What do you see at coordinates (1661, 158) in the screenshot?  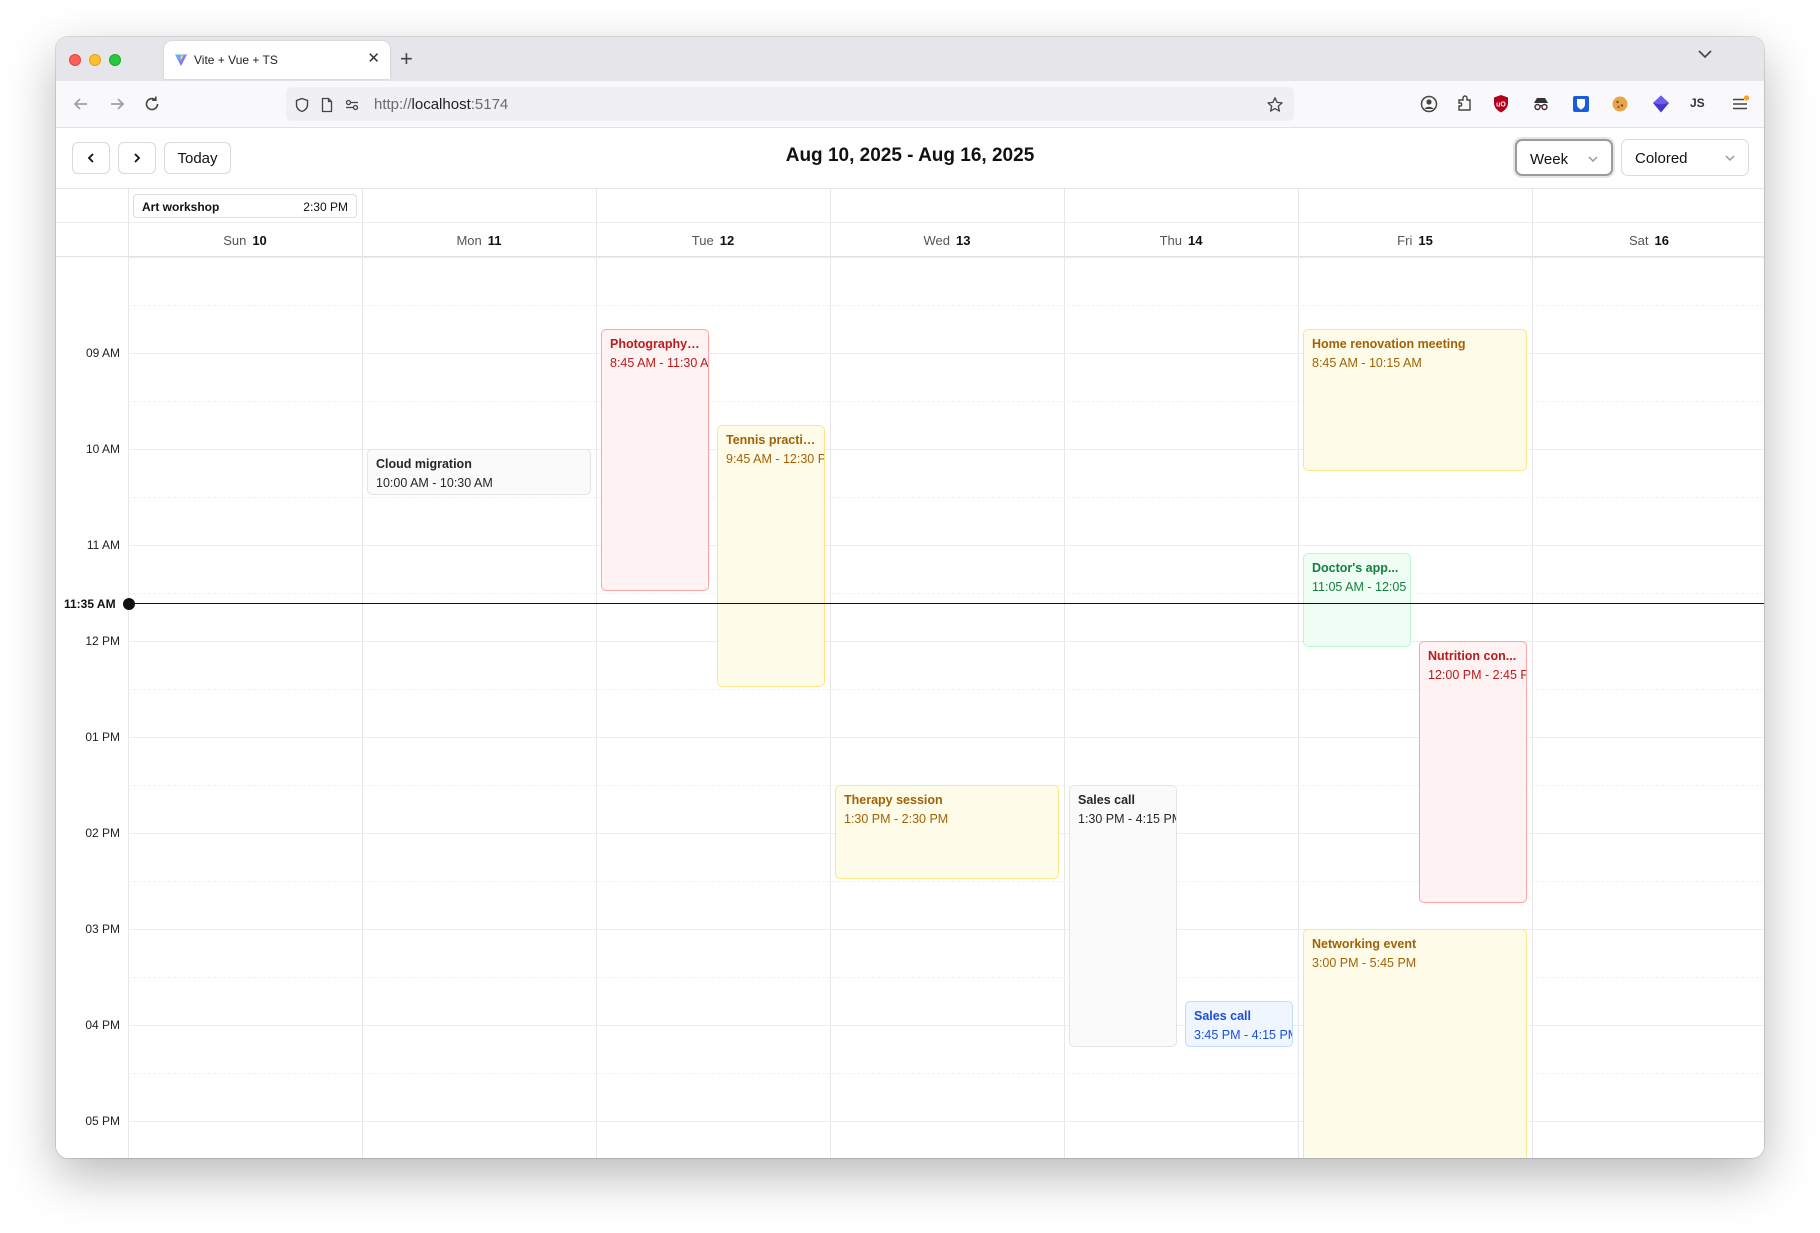 I see `color-mode-select-value: Colored` at bounding box center [1661, 158].